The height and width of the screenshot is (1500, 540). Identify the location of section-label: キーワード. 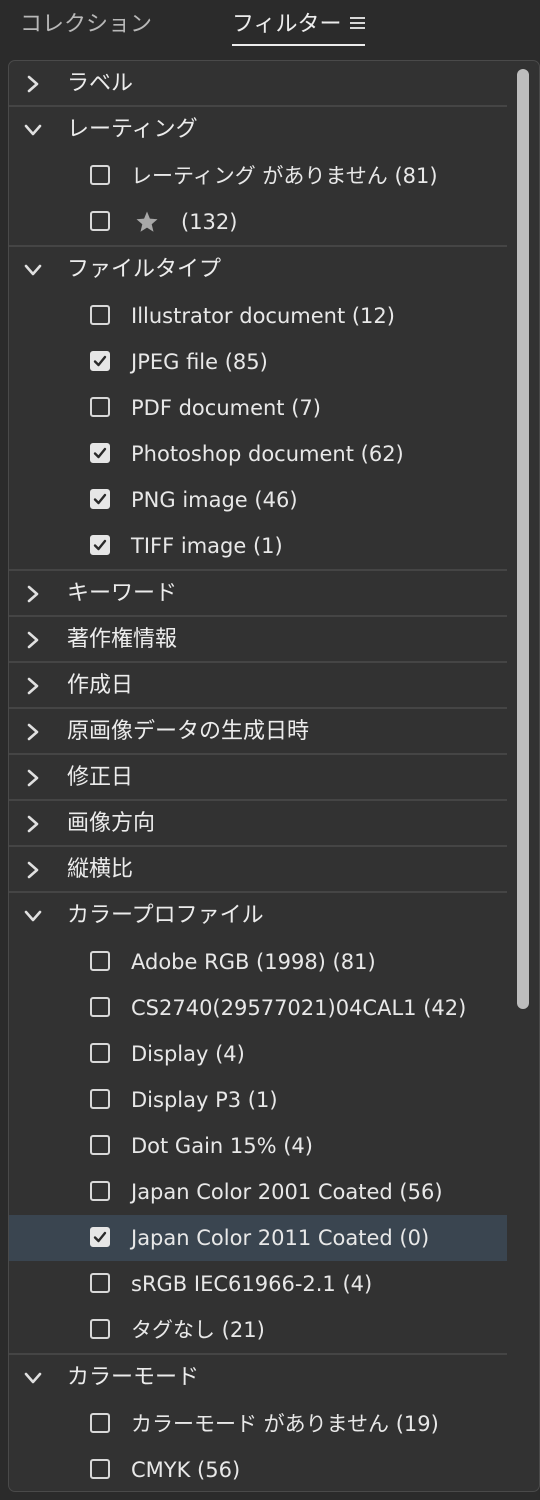
(122, 593).